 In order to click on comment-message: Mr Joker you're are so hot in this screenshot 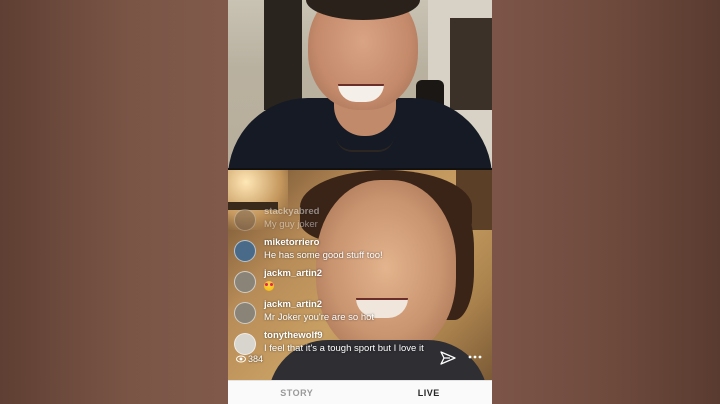, I will do `click(319, 317)`.